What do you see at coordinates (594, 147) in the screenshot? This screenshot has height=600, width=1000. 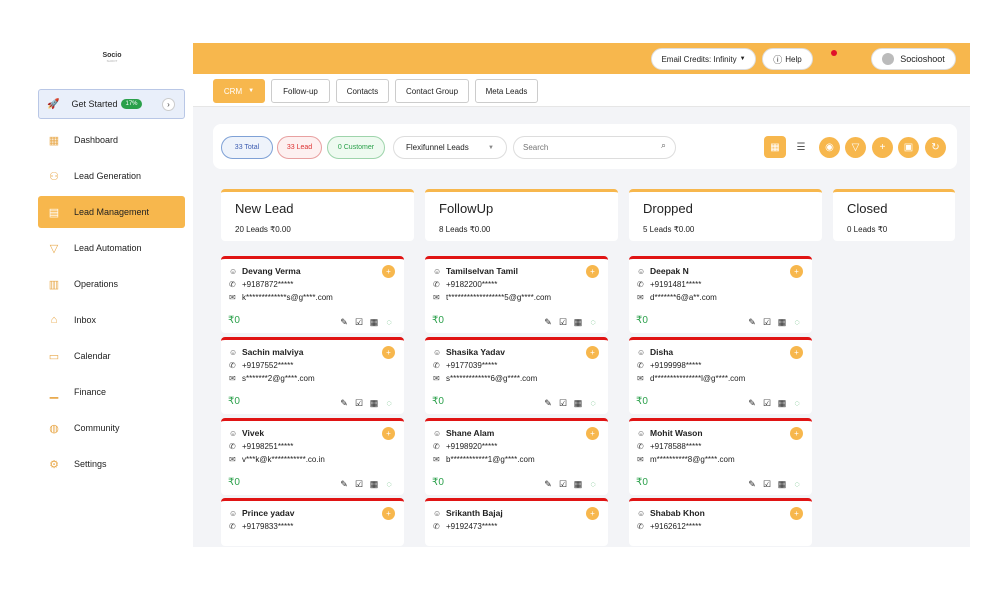 I see `search-input` at bounding box center [594, 147].